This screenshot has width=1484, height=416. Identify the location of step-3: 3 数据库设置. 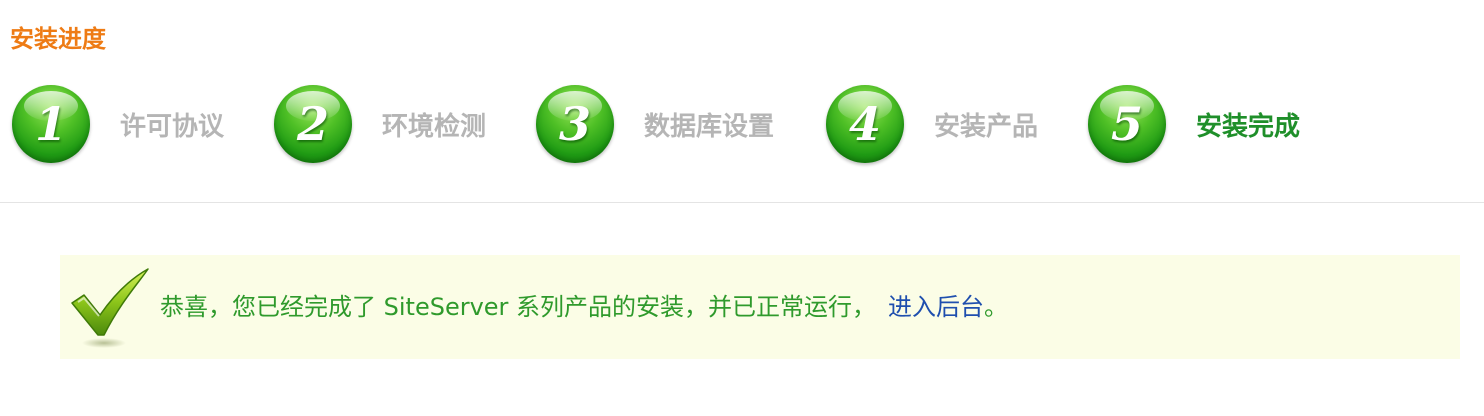
(655, 124).